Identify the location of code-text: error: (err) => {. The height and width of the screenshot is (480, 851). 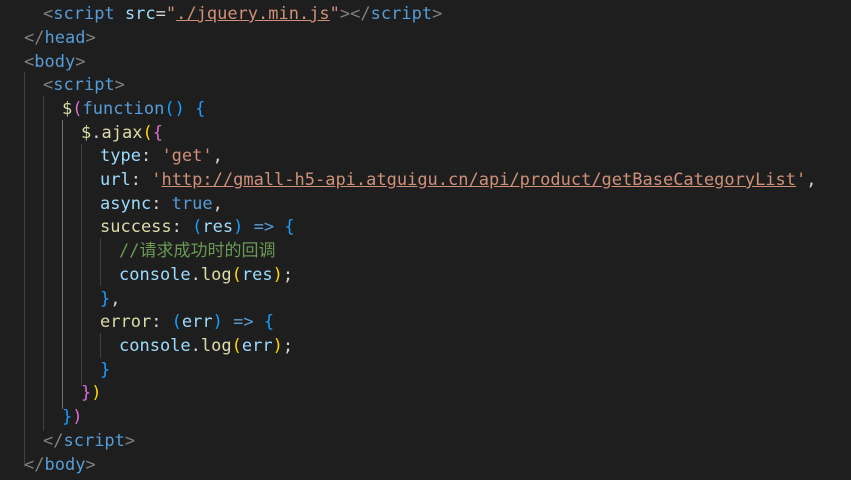
(187, 323).